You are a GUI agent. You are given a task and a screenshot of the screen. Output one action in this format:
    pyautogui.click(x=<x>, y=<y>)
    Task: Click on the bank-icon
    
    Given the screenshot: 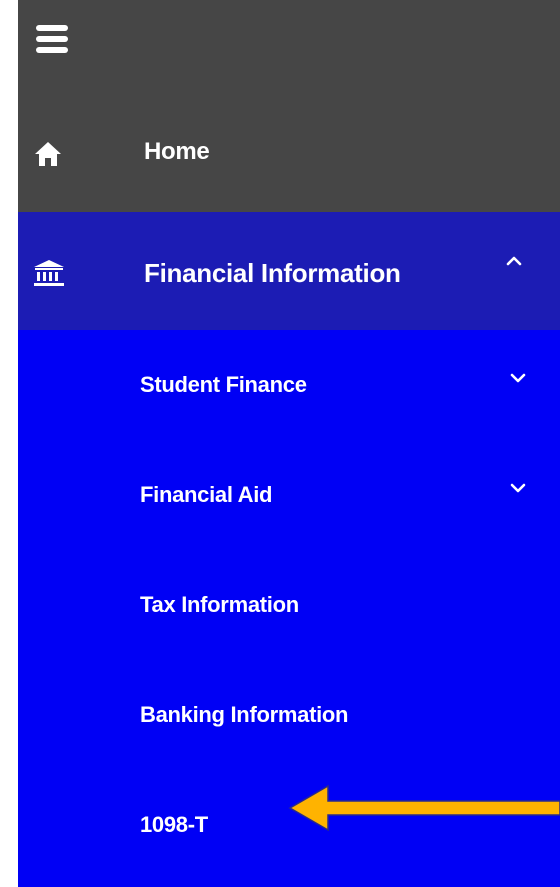 What is the action you would take?
    pyautogui.click(x=49, y=273)
    